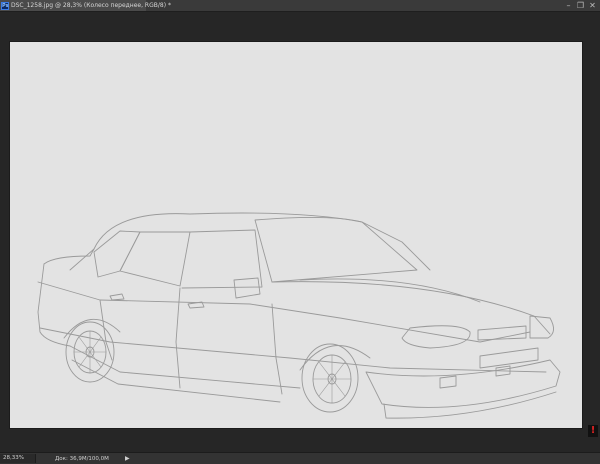 The width and height of the screenshot is (600, 464). What do you see at coordinates (411, 308) in the screenshot?
I see `hood-line` at bounding box center [411, 308].